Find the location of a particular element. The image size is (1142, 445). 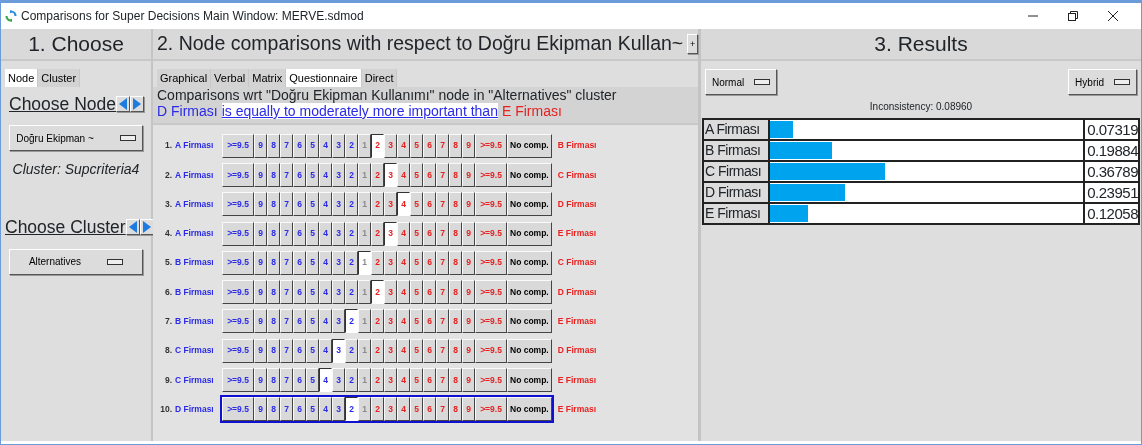

tab: Verbal is located at coordinates (230, 78).